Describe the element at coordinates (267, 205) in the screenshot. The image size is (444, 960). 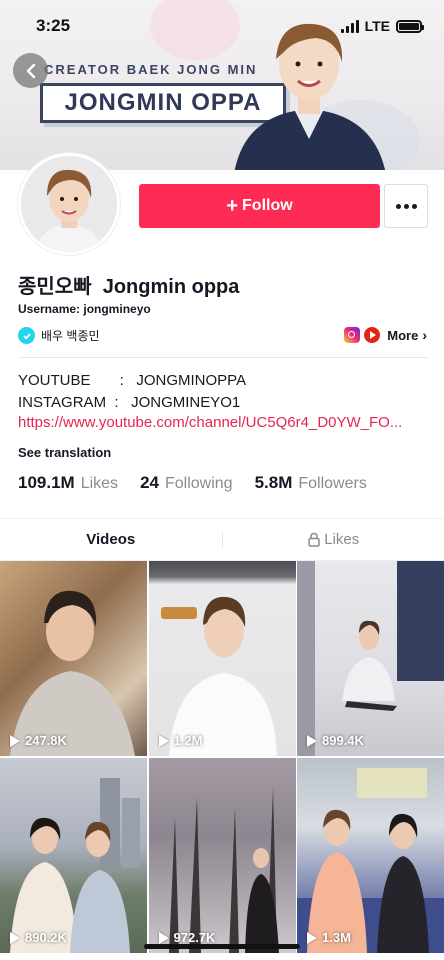
I see `follow-label: Follow` at that location.